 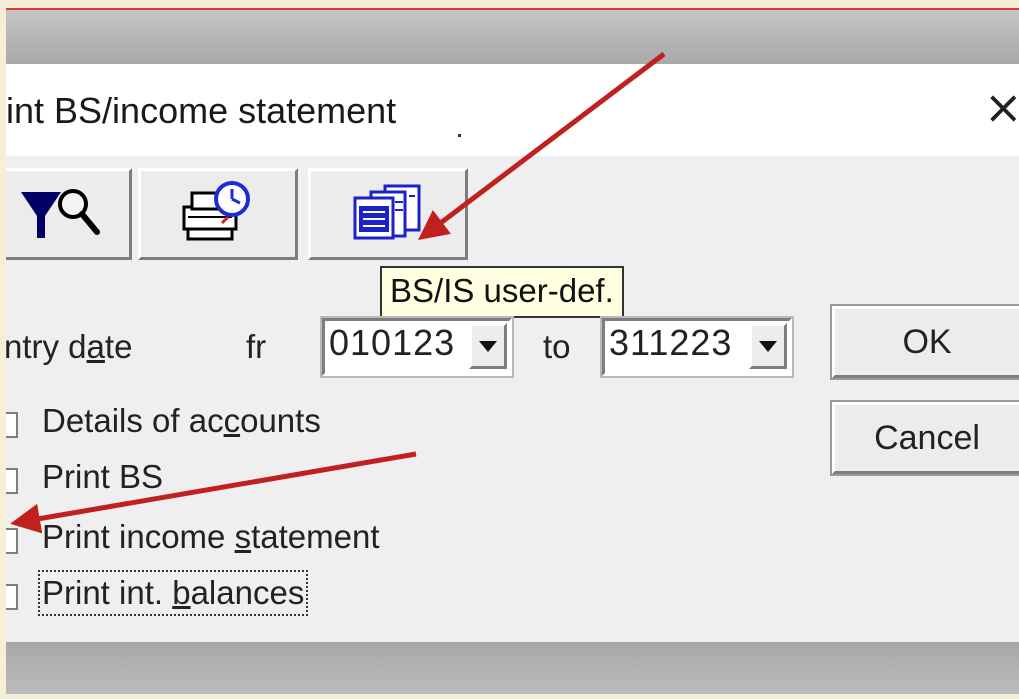 What do you see at coordinates (12, 597) in the screenshot?
I see `print-int-balances-checkbox` at bounding box center [12, 597].